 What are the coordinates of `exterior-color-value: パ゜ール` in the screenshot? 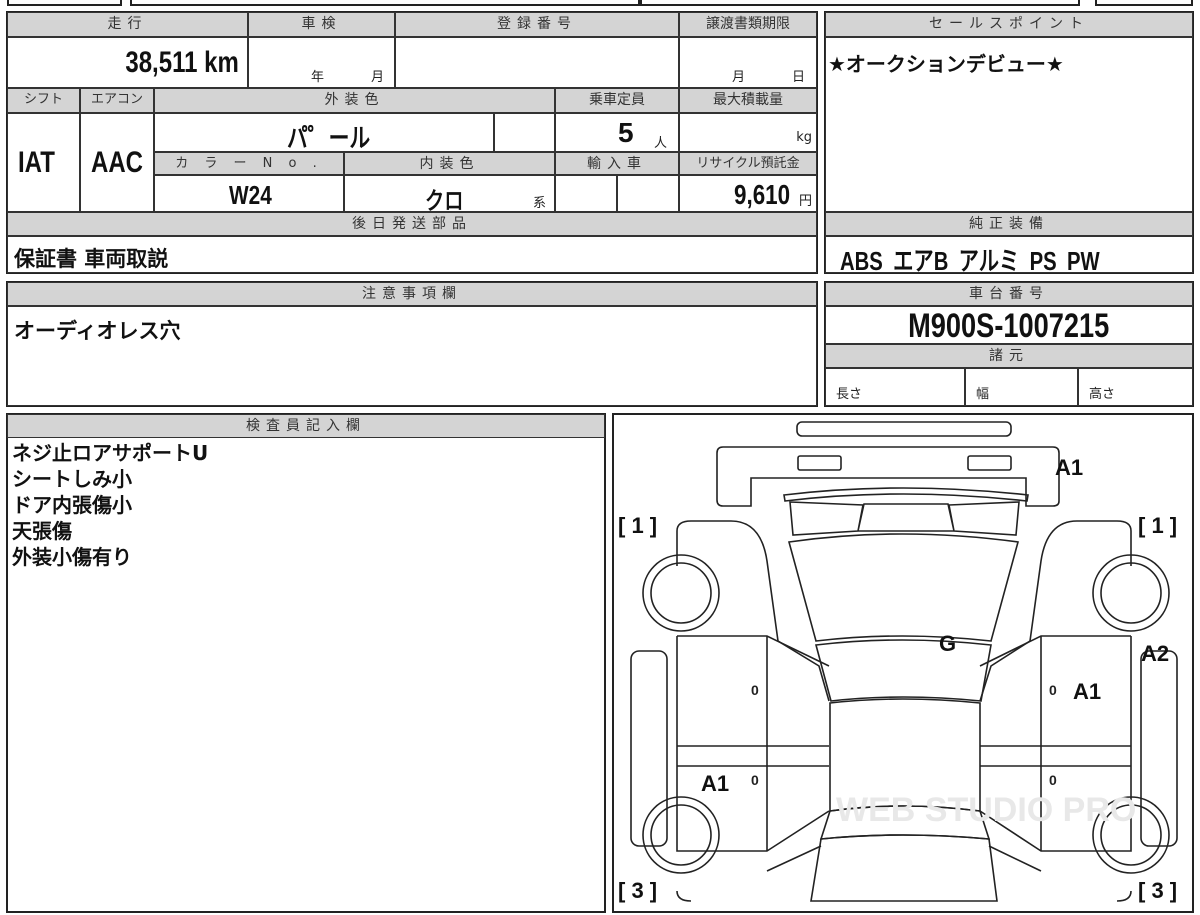 It's located at (329, 138).